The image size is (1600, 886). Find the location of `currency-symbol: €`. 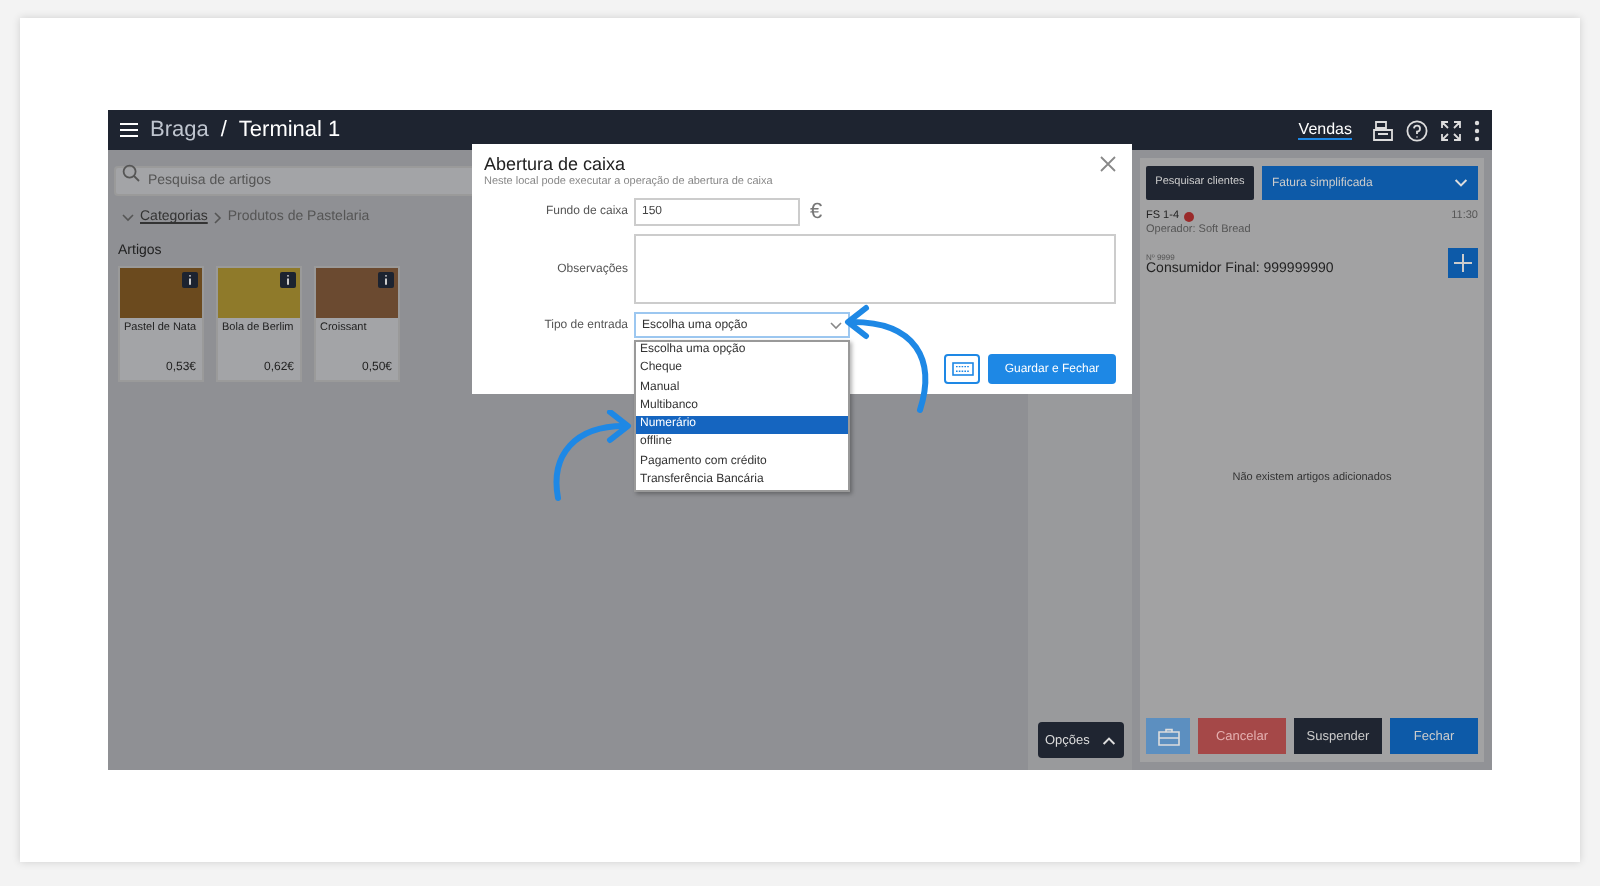

currency-symbol: € is located at coordinates (816, 212).